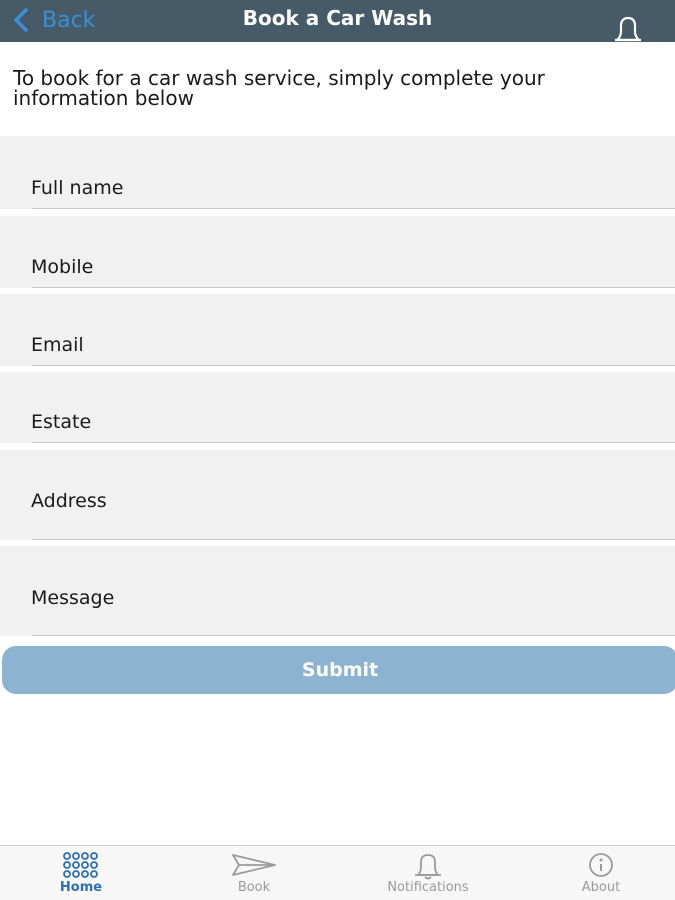 This screenshot has width=675, height=900. Describe the element at coordinates (337, 330) in the screenshot. I see `email-field-container` at that location.